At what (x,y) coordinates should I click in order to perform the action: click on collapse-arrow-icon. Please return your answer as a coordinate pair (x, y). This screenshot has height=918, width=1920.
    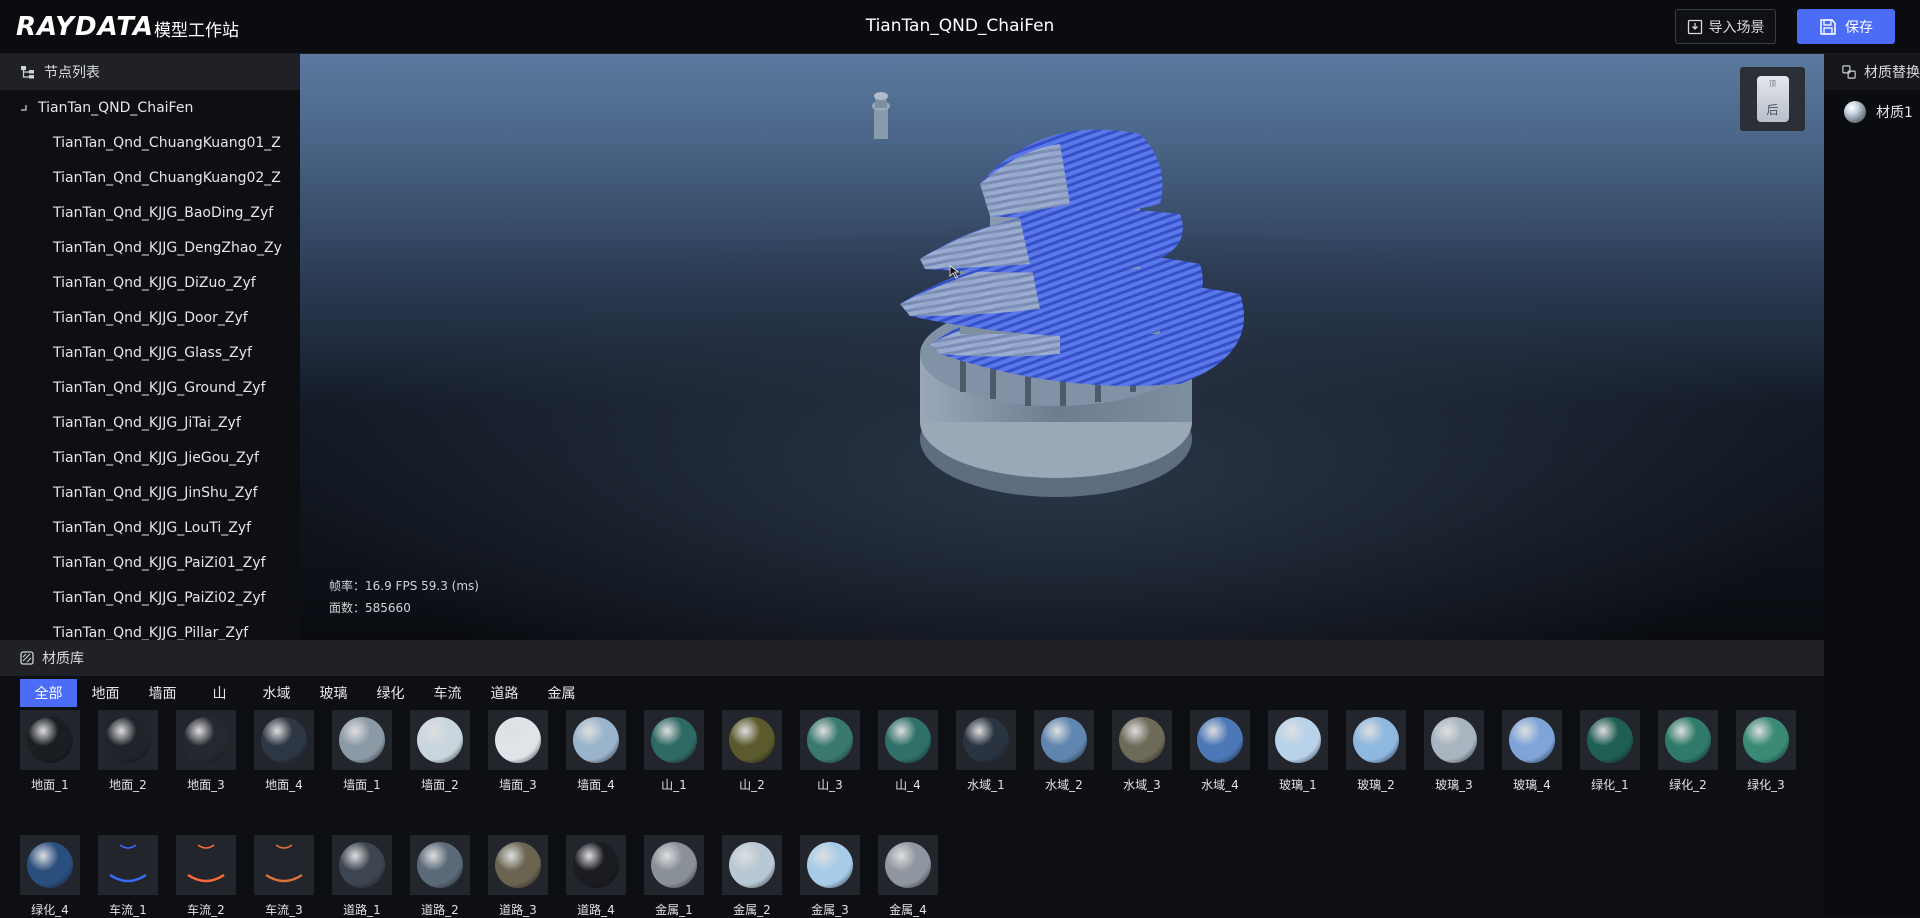
    Looking at the image, I should click on (24, 108).